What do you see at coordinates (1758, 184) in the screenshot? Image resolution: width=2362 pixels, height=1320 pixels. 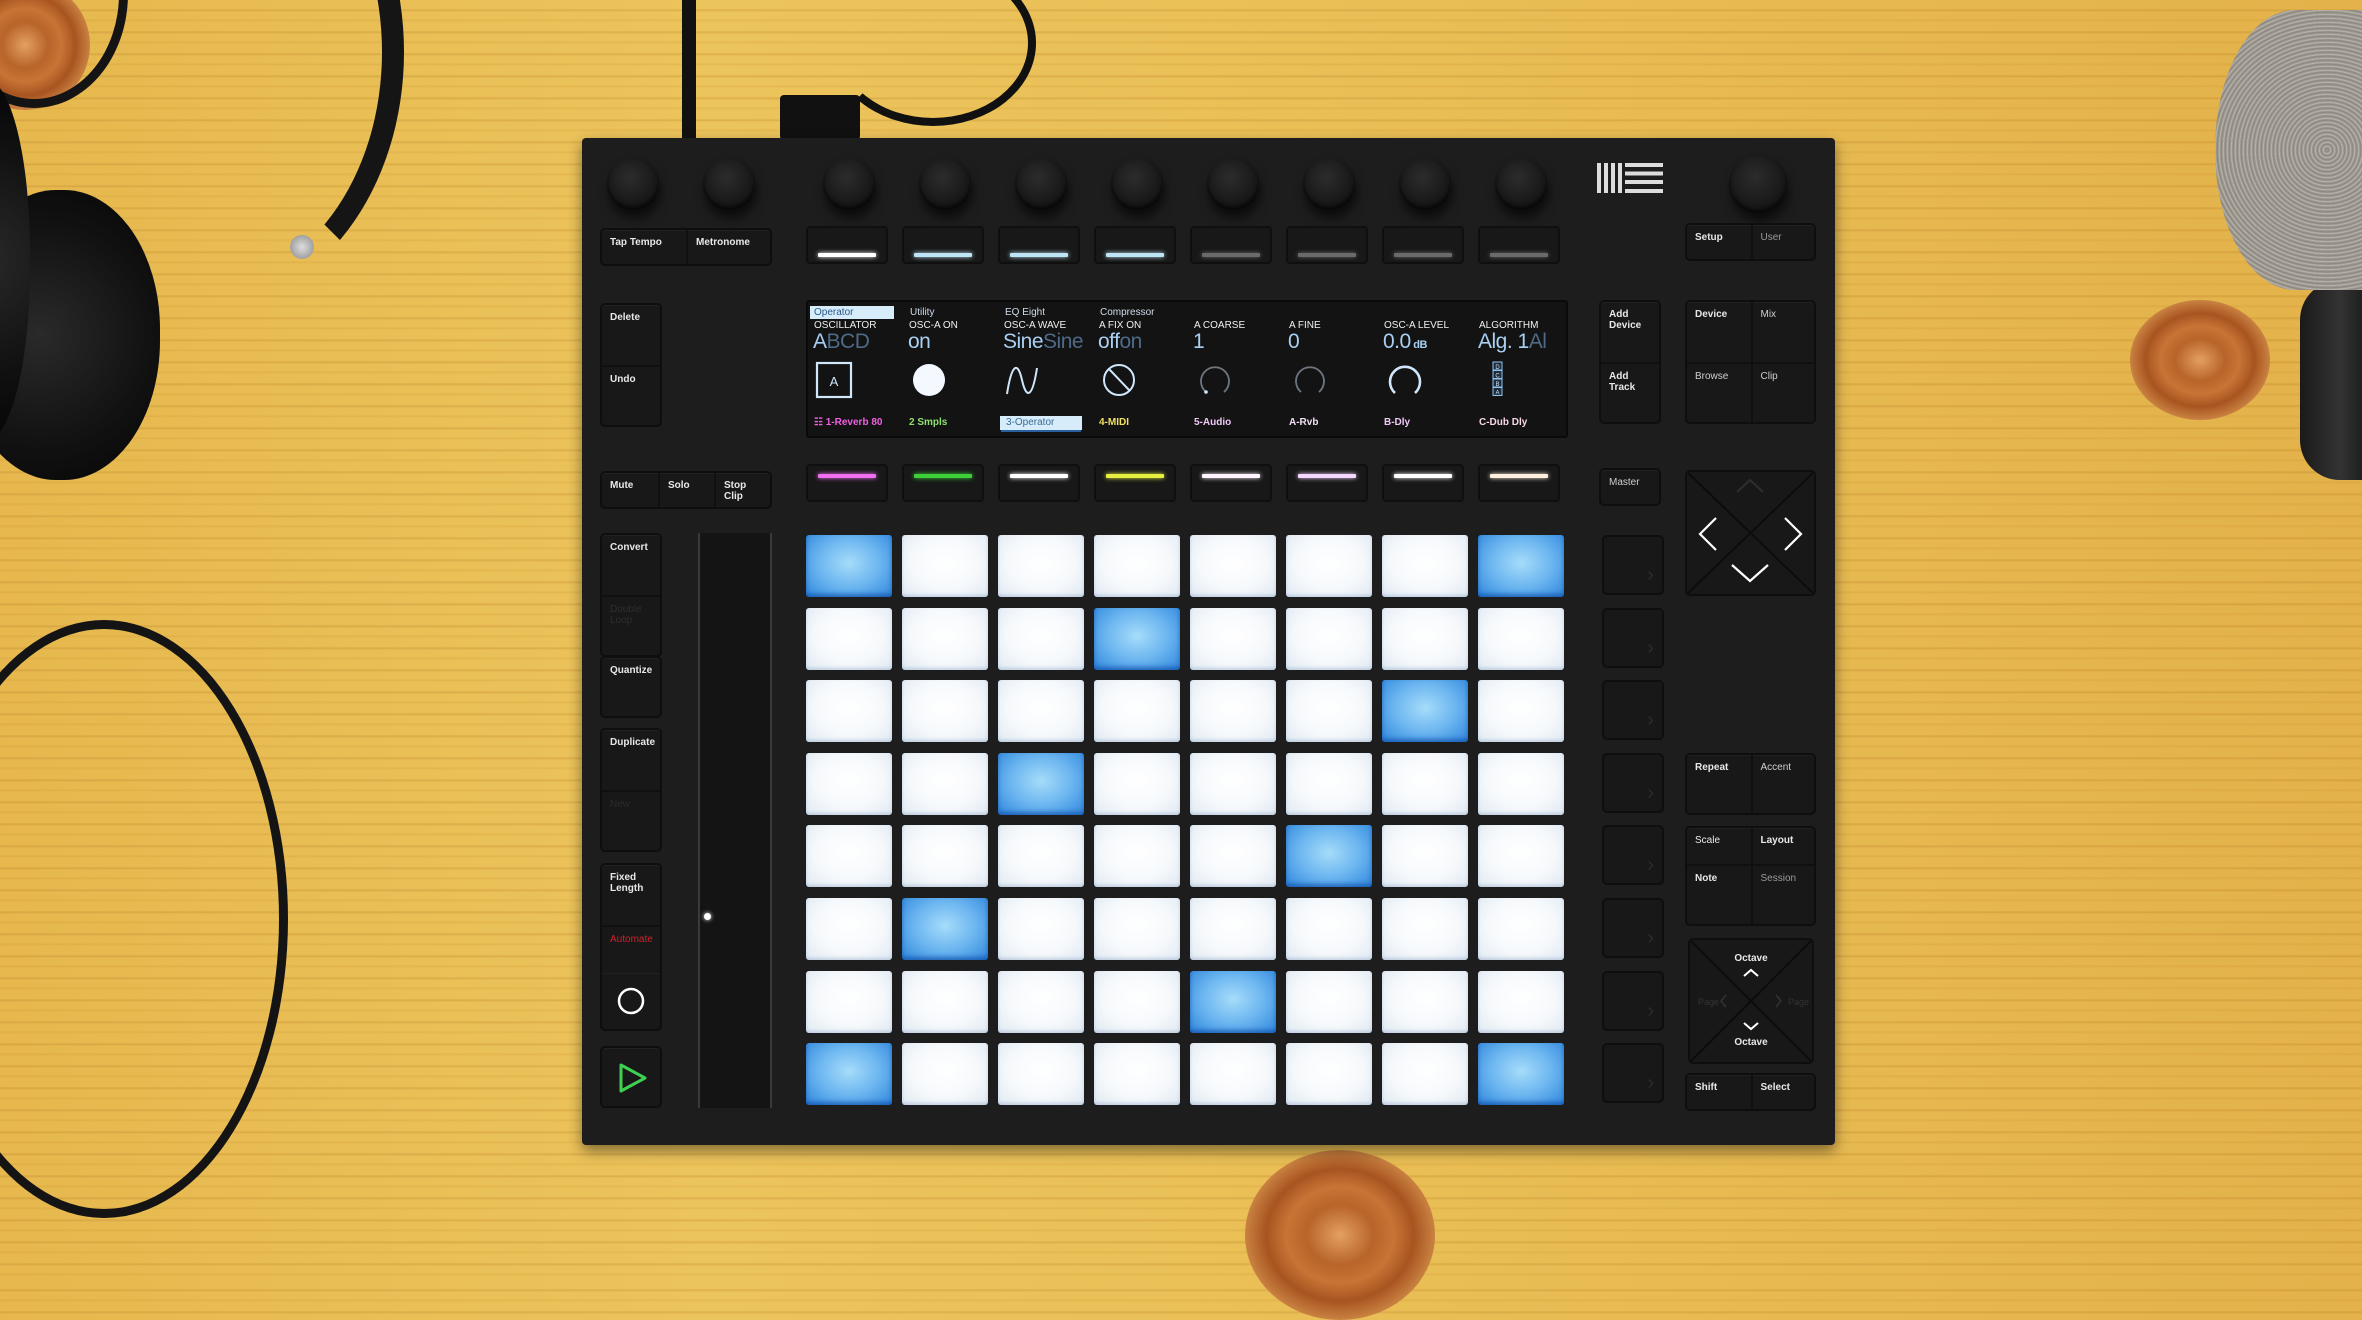 I see `master-encoder` at bounding box center [1758, 184].